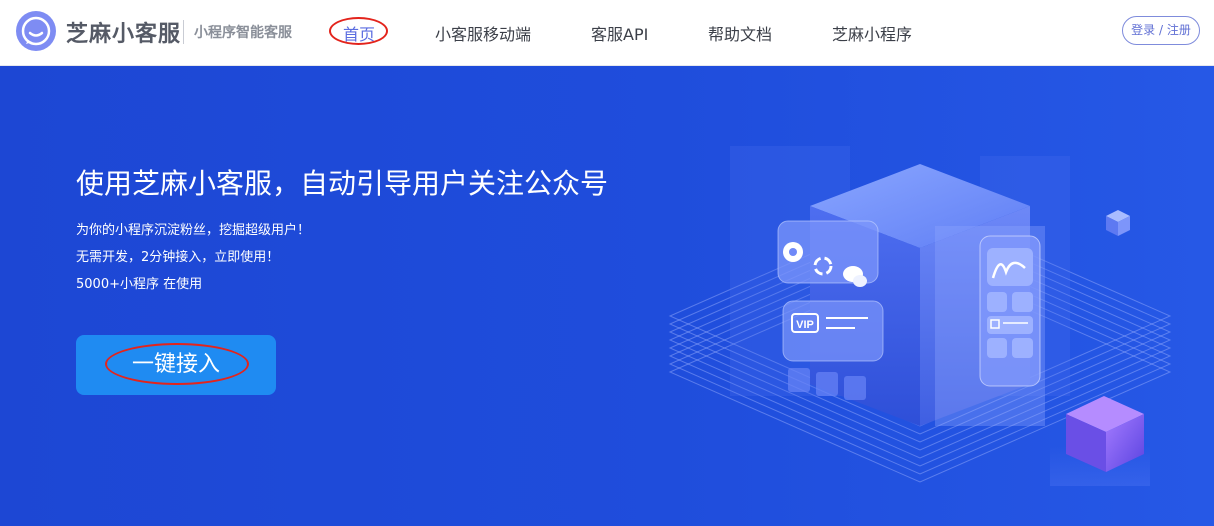 This screenshot has width=1214, height=526. I want to click on hero-line-1: 为你的小程序沉淀粉丝，挖掘超级用户！, so click(193, 230).